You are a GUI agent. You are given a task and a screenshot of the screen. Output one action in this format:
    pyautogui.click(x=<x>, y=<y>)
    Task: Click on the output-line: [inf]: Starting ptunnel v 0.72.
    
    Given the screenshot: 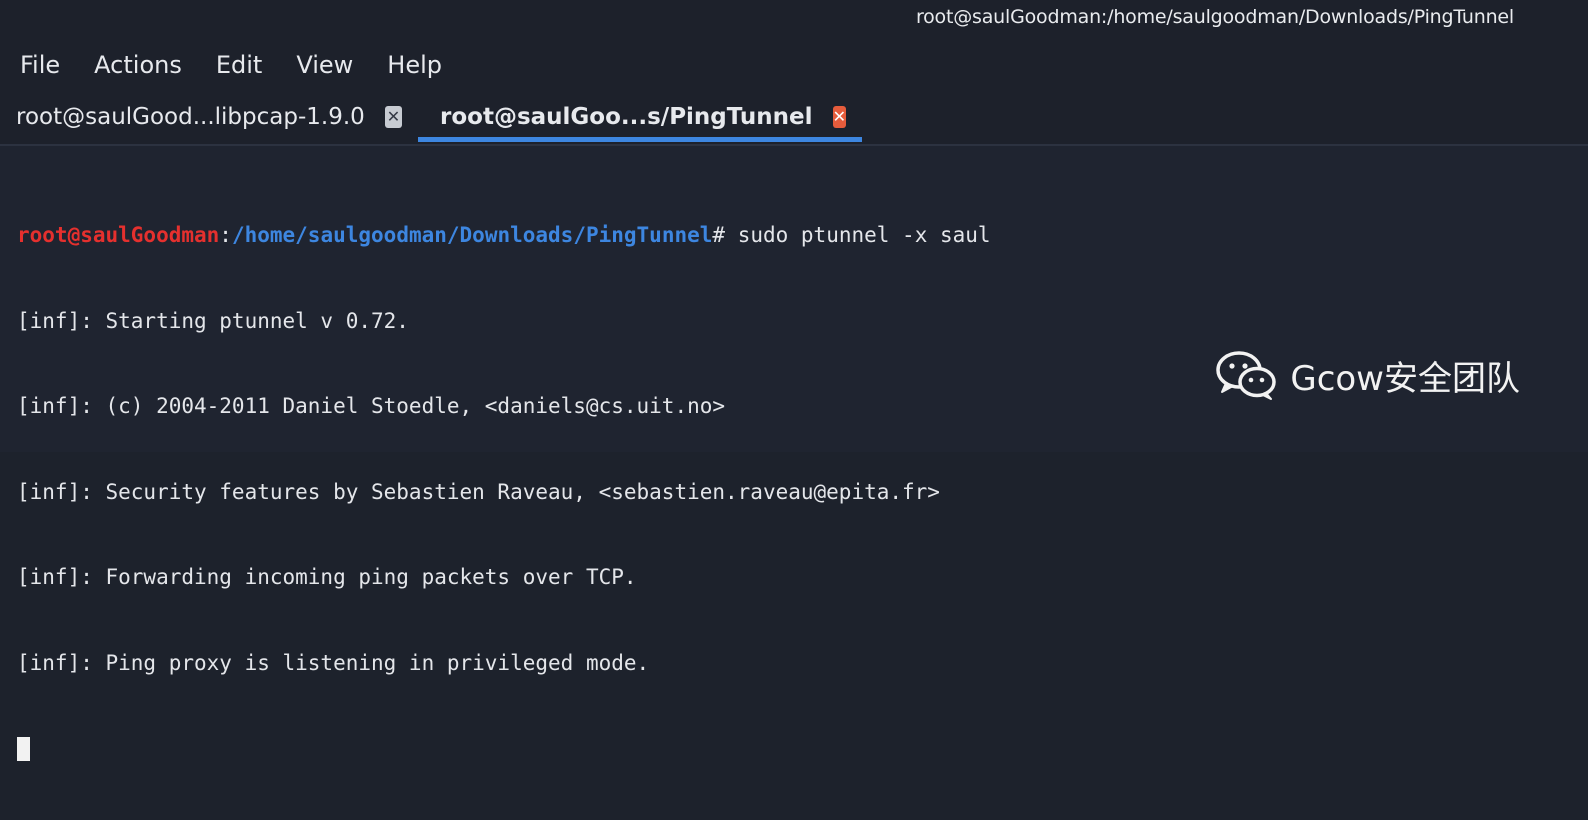 What is the action you would take?
    pyautogui.click(x=213, y=320)
    